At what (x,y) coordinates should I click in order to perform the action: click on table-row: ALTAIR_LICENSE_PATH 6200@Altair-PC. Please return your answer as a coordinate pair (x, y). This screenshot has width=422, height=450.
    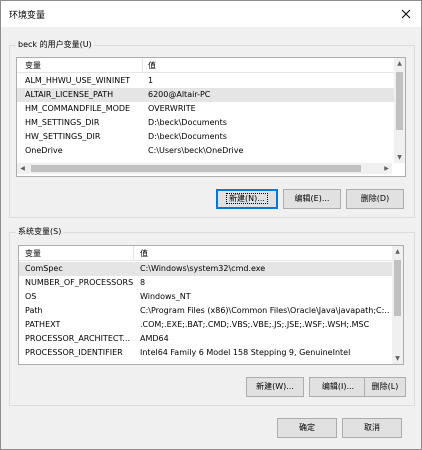
    Looking at the image, I should click on (211, 95).